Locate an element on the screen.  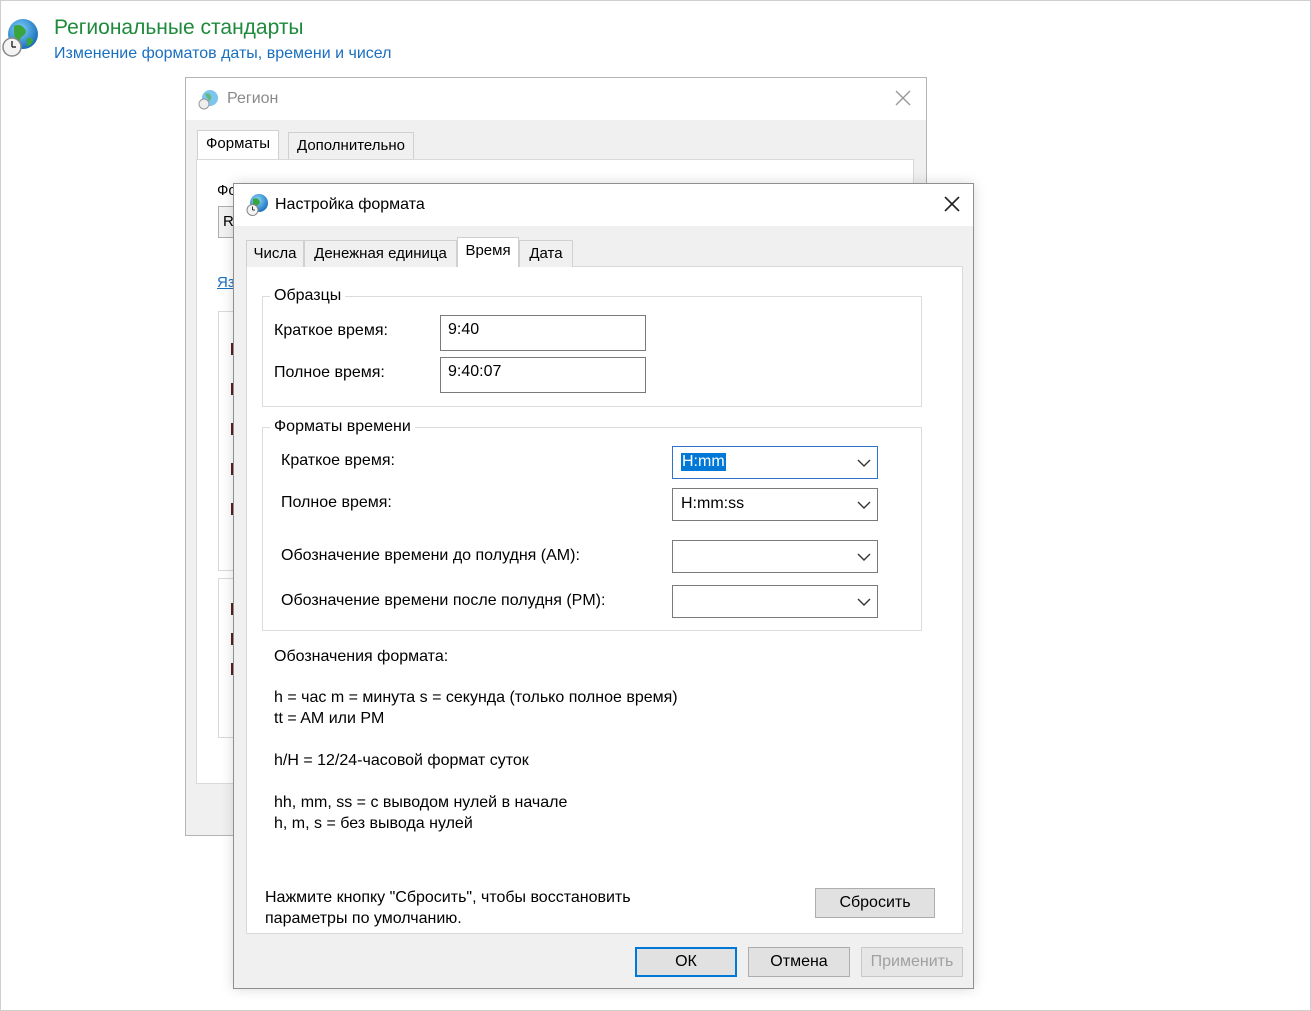
tab-time: Время is located at coordinates (488, 252).